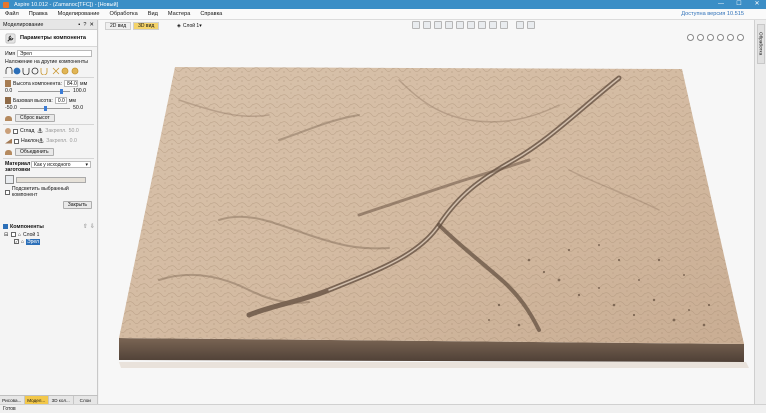  I want to click on height-input: 84.0, so click(71, 83).